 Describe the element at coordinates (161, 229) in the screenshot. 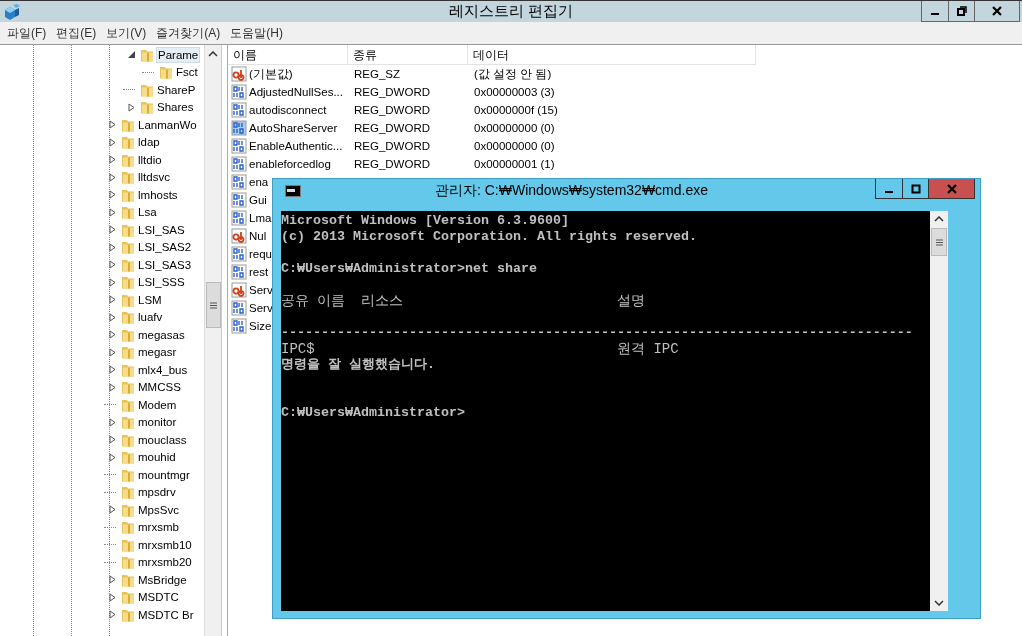

I see `tree-item: LSI_SAS` at that location.